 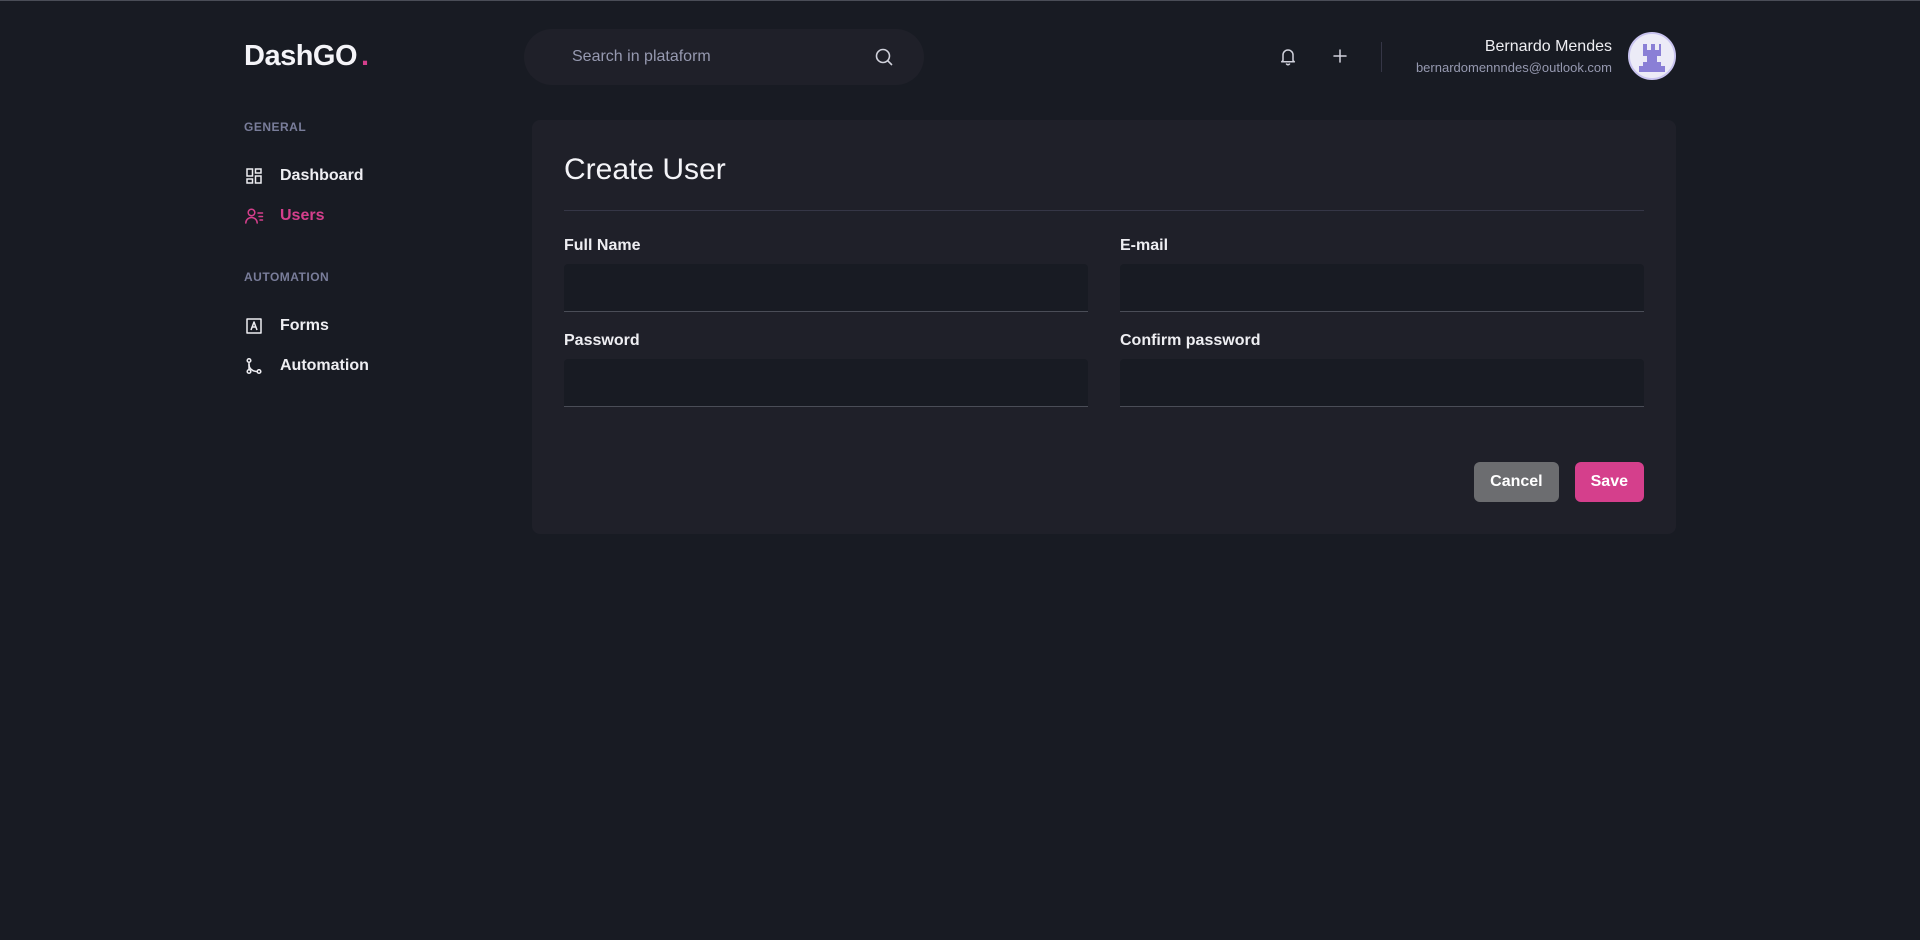 What do you see at coordinates (645, 169) in the screenshot?
I see `page-title: Create User` at bounding box center [645, 169].